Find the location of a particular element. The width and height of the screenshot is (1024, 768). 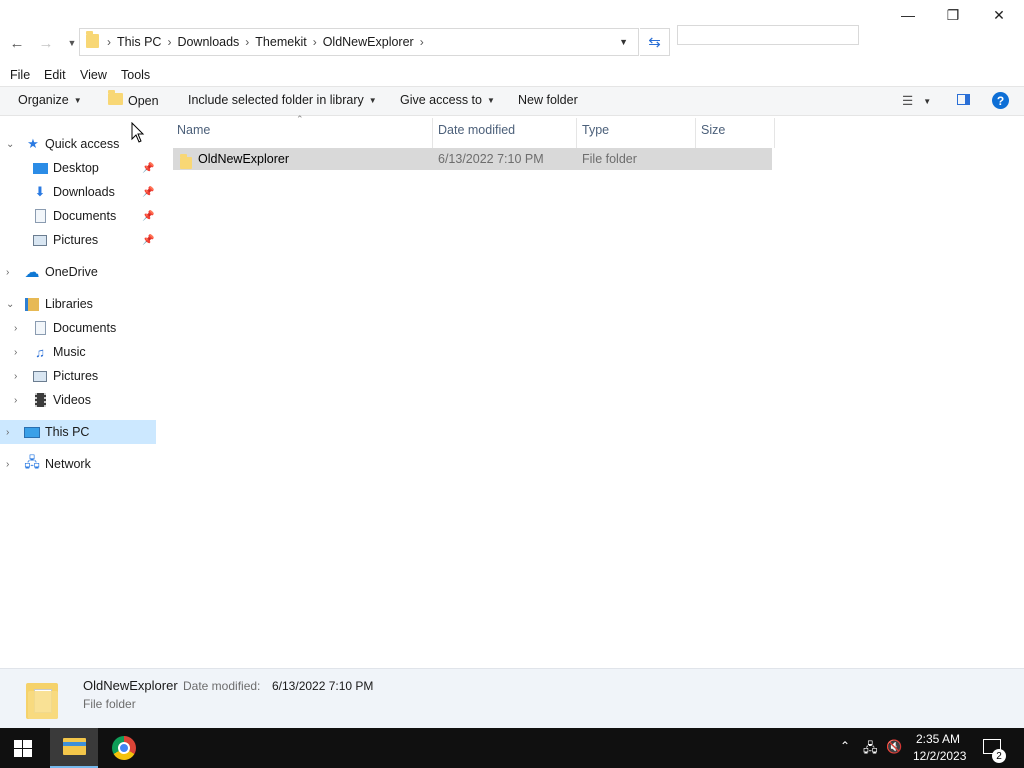

cloud-icon: ☁ is located at coordinates (32, 272).